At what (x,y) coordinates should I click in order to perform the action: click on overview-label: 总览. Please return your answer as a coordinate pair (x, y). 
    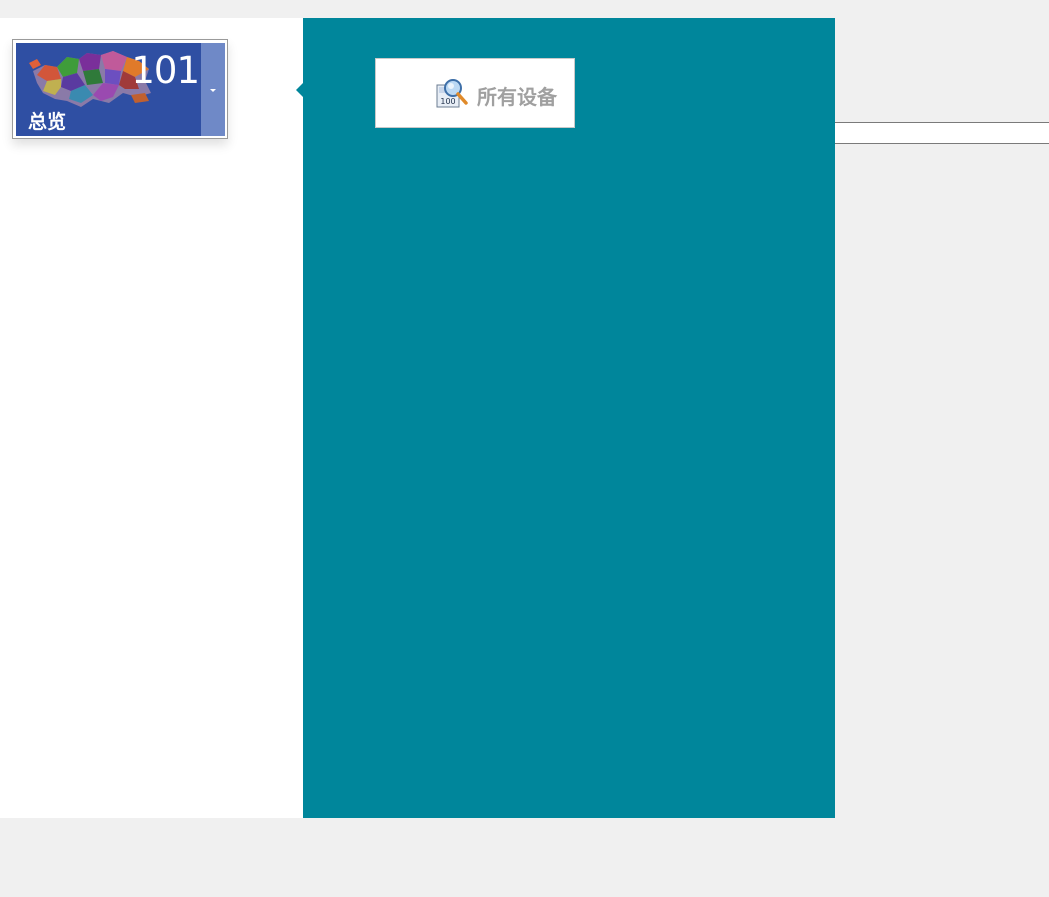
    Looking at the image, I should click on (47, 122).